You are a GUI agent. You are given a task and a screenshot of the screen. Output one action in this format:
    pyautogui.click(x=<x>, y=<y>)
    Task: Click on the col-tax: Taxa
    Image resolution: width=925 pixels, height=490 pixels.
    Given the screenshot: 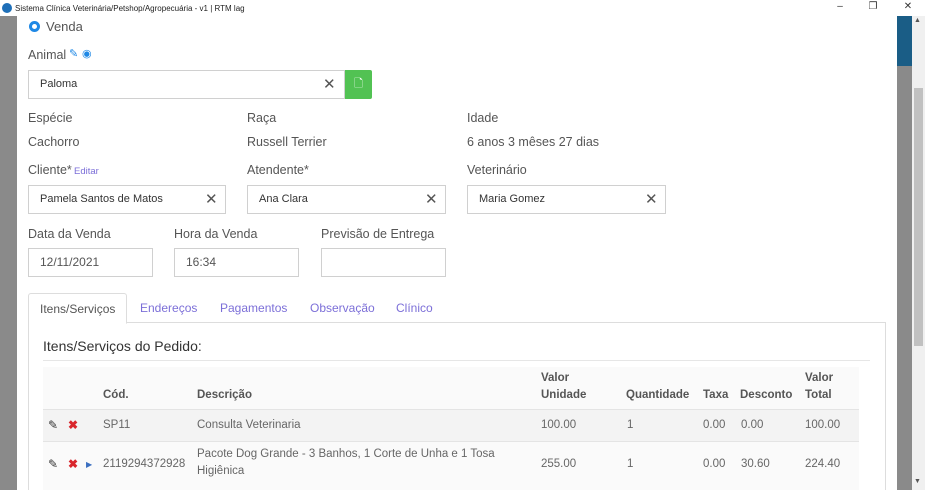 What is the action you would take?
    pyautogui.click(x=716, y=395)
    